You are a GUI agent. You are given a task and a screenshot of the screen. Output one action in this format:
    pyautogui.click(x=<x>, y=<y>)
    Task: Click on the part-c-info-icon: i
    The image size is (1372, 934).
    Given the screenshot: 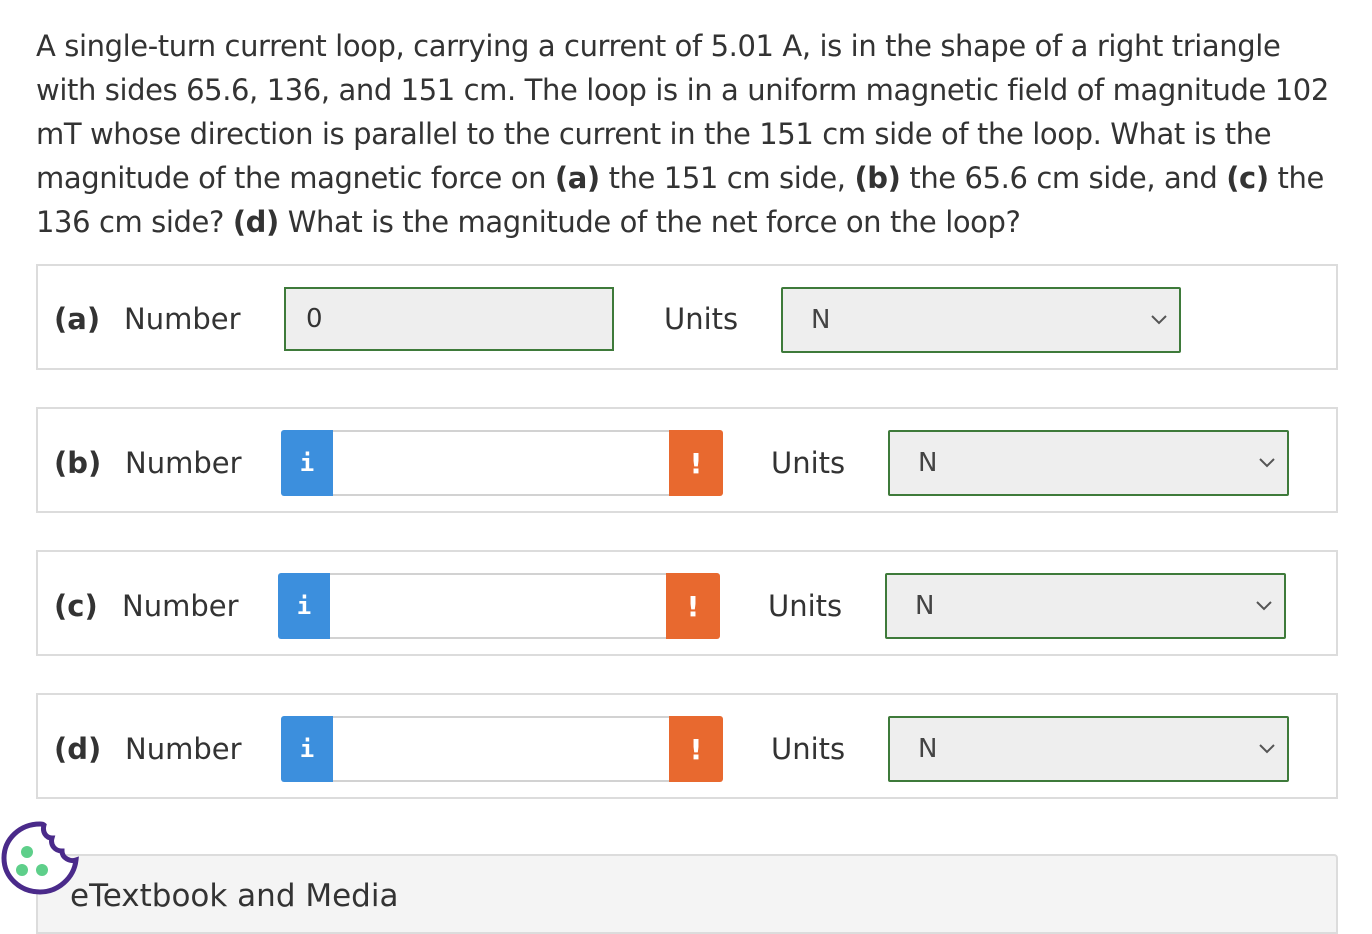 What is the action you would take?
    pyautogui.click(x=304, y=606)
    